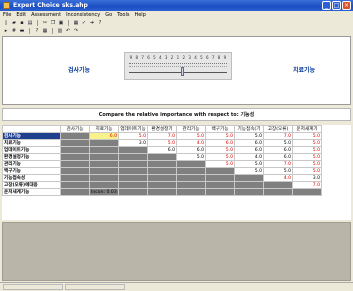 The height and width of the screenshot is (291, 353). I want to click on print-icon: ▤, so click(30, 23).